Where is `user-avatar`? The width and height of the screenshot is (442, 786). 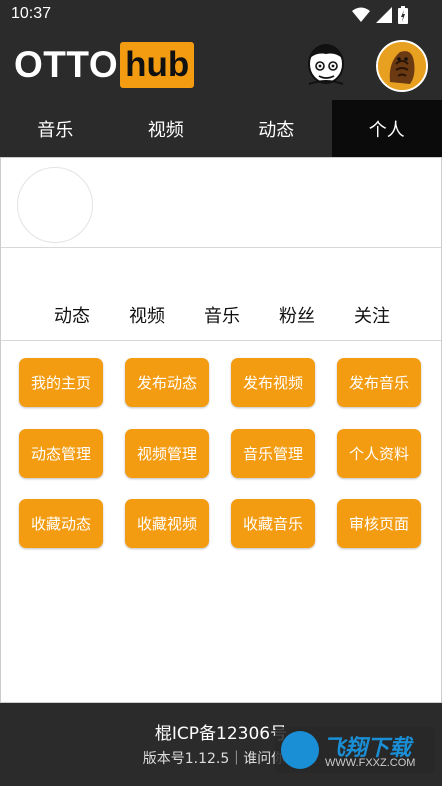
user-avatar is located at coordinates (55, 205).